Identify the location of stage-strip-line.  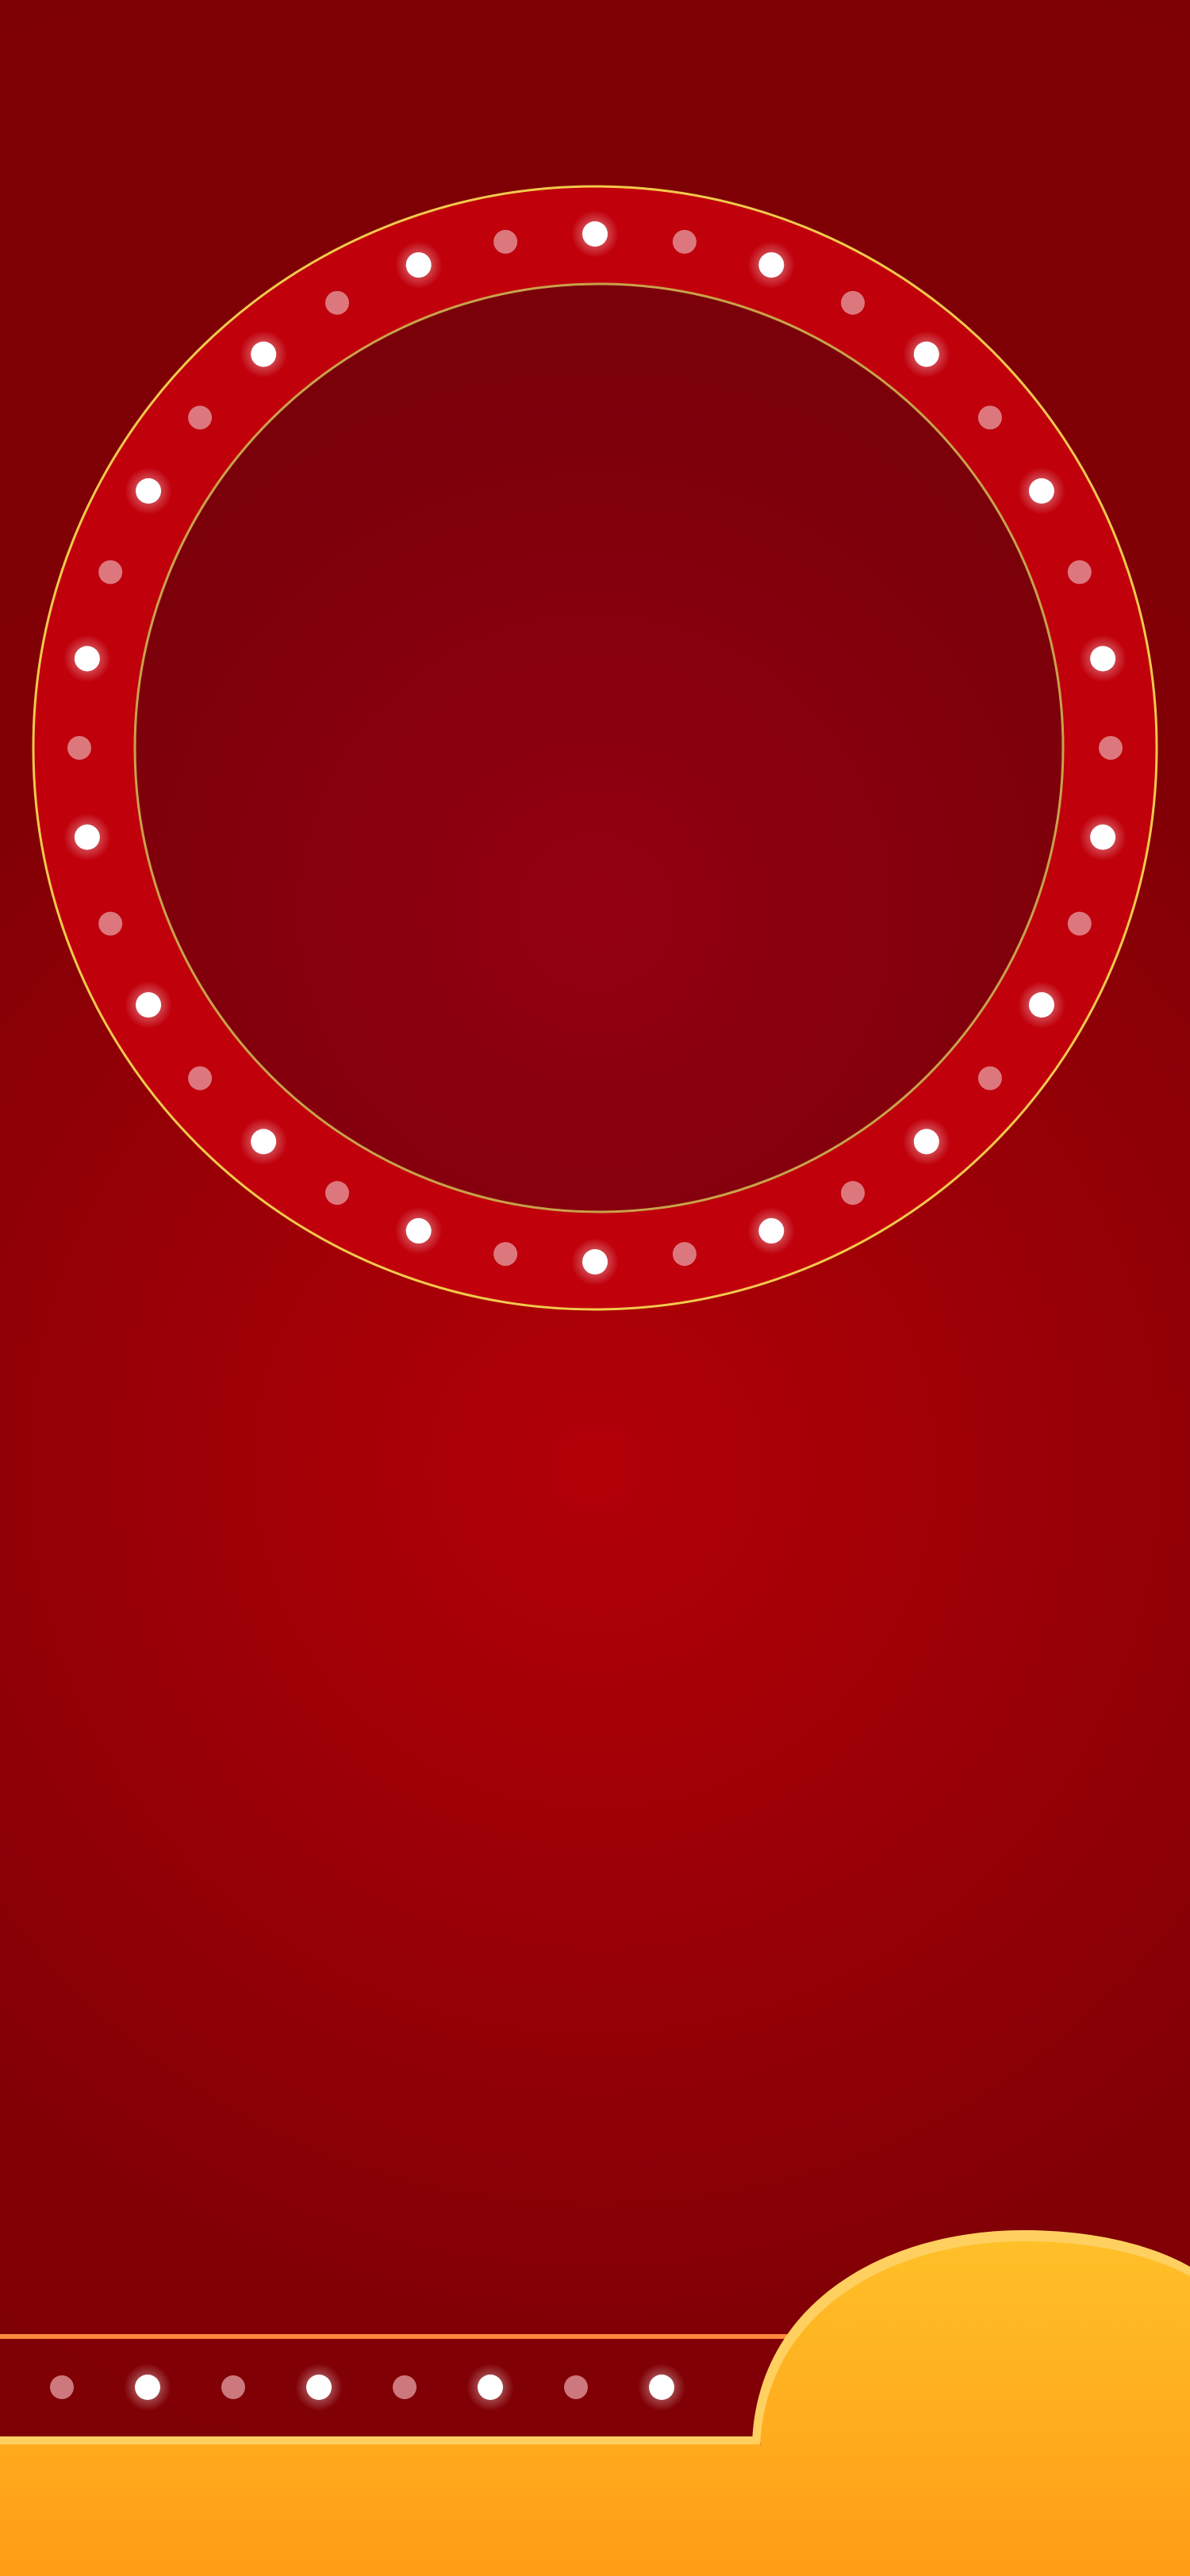
(396, 2337).